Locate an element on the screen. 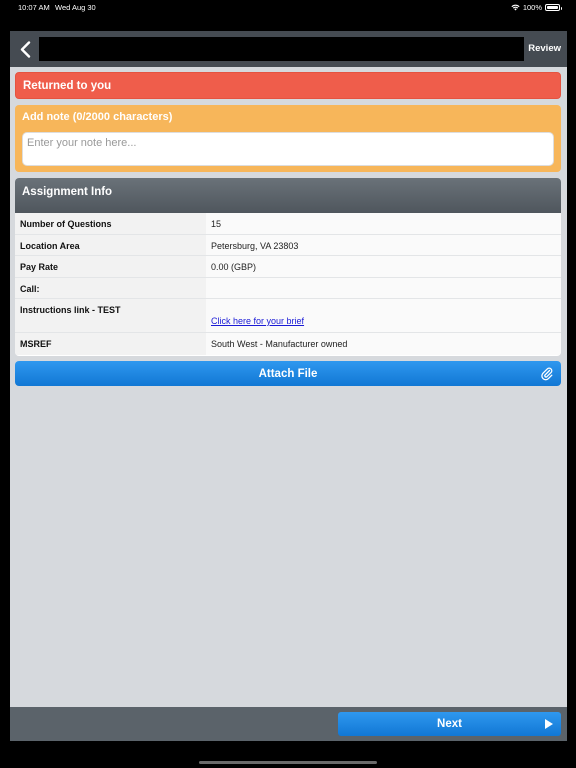  info-label: Location Area is located at coordinates (110, 245).